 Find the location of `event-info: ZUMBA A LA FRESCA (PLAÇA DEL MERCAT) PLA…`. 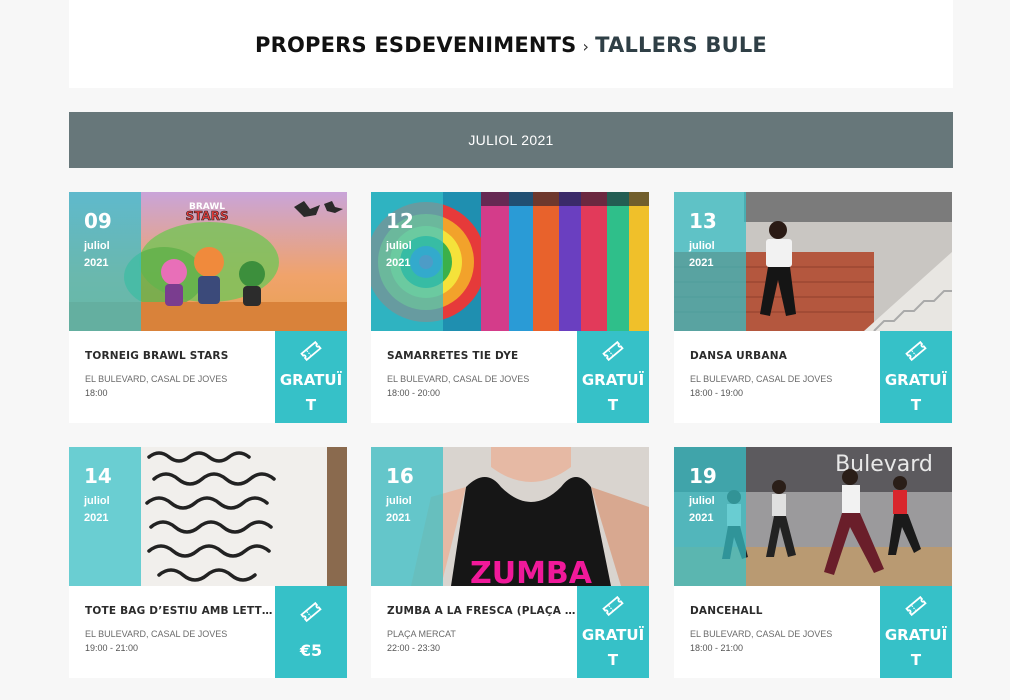

event-info: ZUMBA A LA FRESCA (PLAÇA DEL MERCAT) PLA… is located at coordinates (475, 632).